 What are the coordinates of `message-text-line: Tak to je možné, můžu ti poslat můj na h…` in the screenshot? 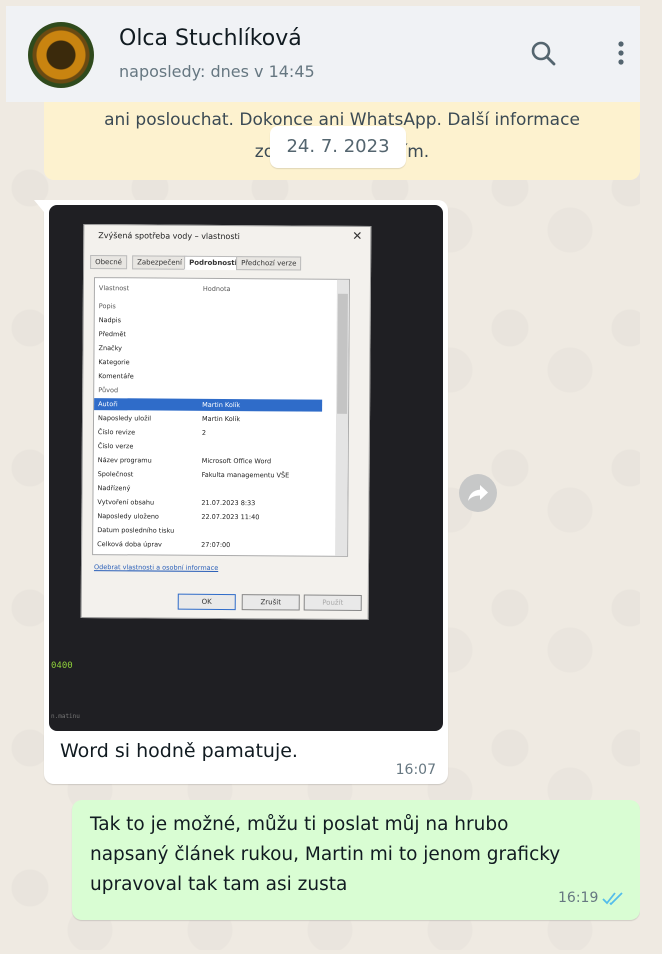 It's located at (299, 824).